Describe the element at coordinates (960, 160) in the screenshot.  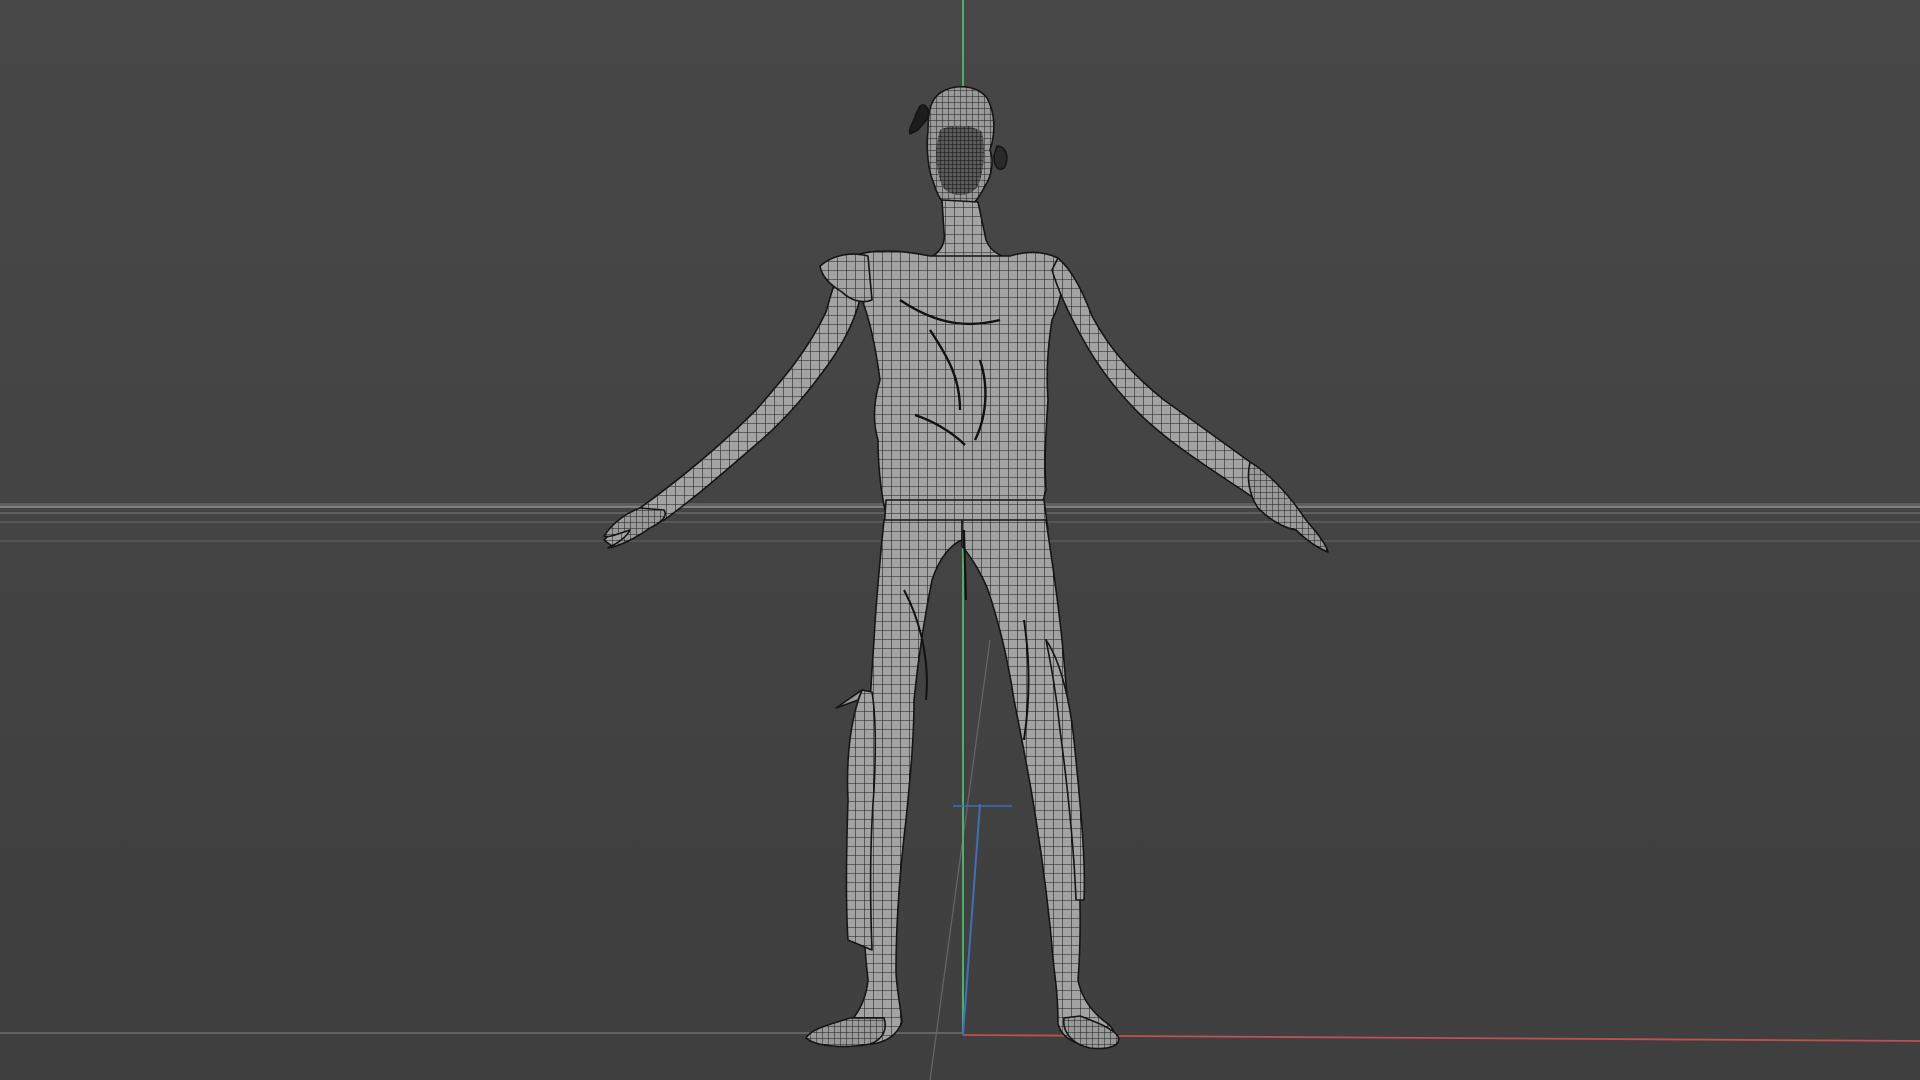
I see `mesh-face-dark` at that location.